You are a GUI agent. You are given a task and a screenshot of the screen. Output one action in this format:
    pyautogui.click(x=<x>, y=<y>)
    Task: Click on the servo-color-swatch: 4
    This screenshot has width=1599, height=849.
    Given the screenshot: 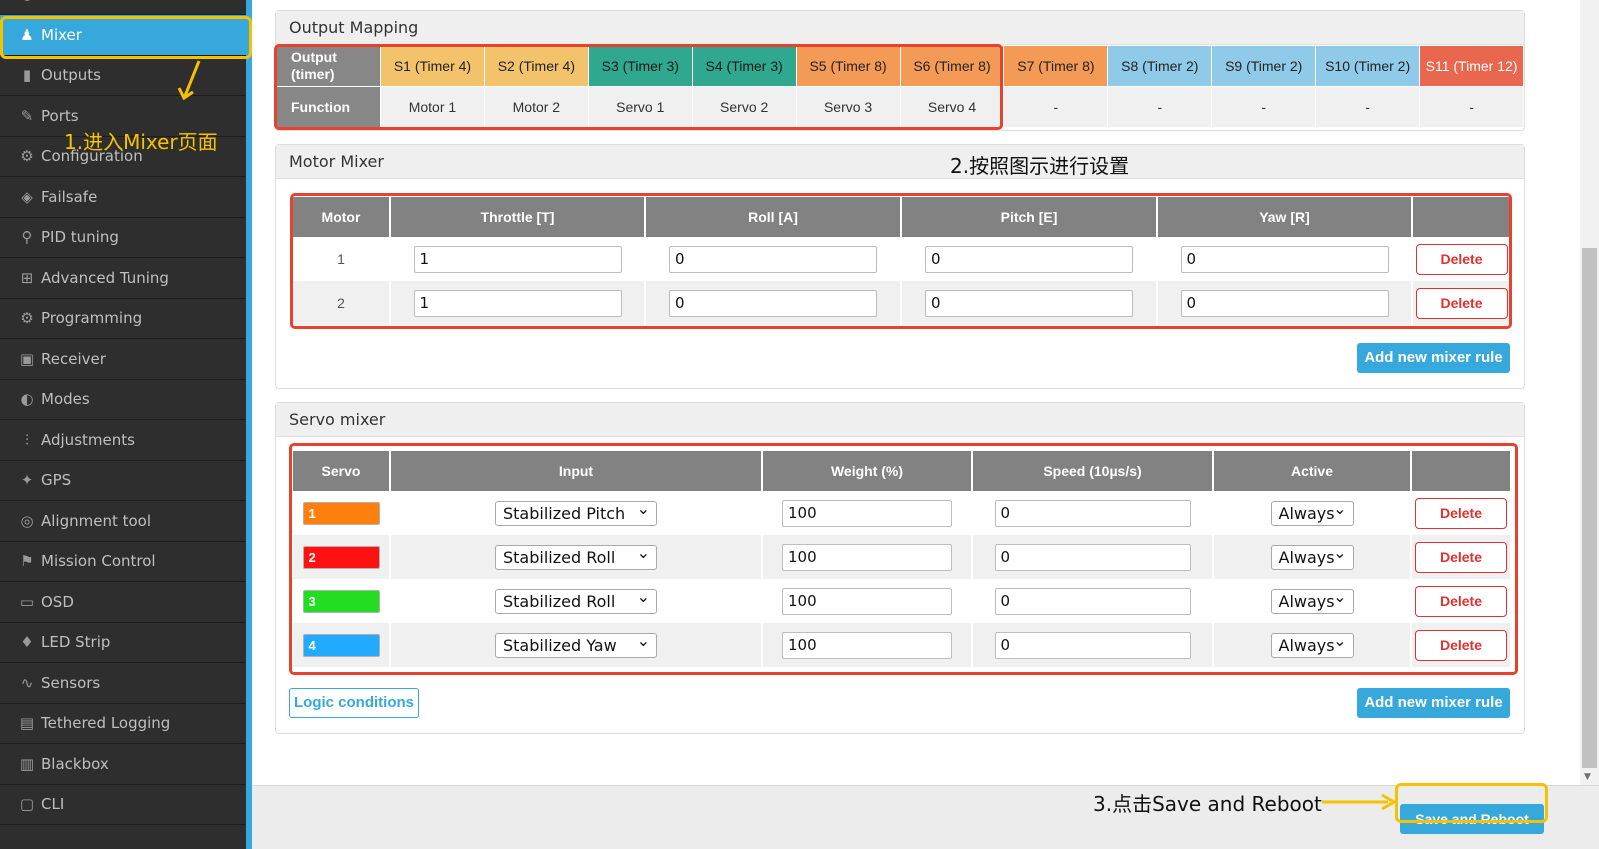 What is the action you would take?
    pyautogui.click(x=341, y=645)
    